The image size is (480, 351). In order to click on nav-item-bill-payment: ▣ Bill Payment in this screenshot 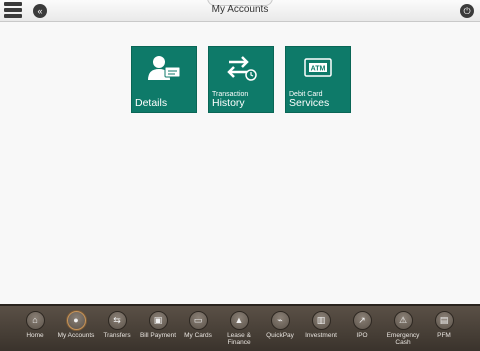, I will do `click(158, 328)`.